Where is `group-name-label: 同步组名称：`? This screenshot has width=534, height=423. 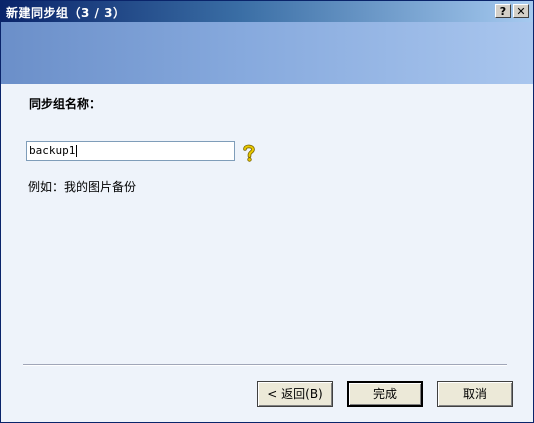 group-name-label: 同步组名称： is located at coordinates (65, 104).